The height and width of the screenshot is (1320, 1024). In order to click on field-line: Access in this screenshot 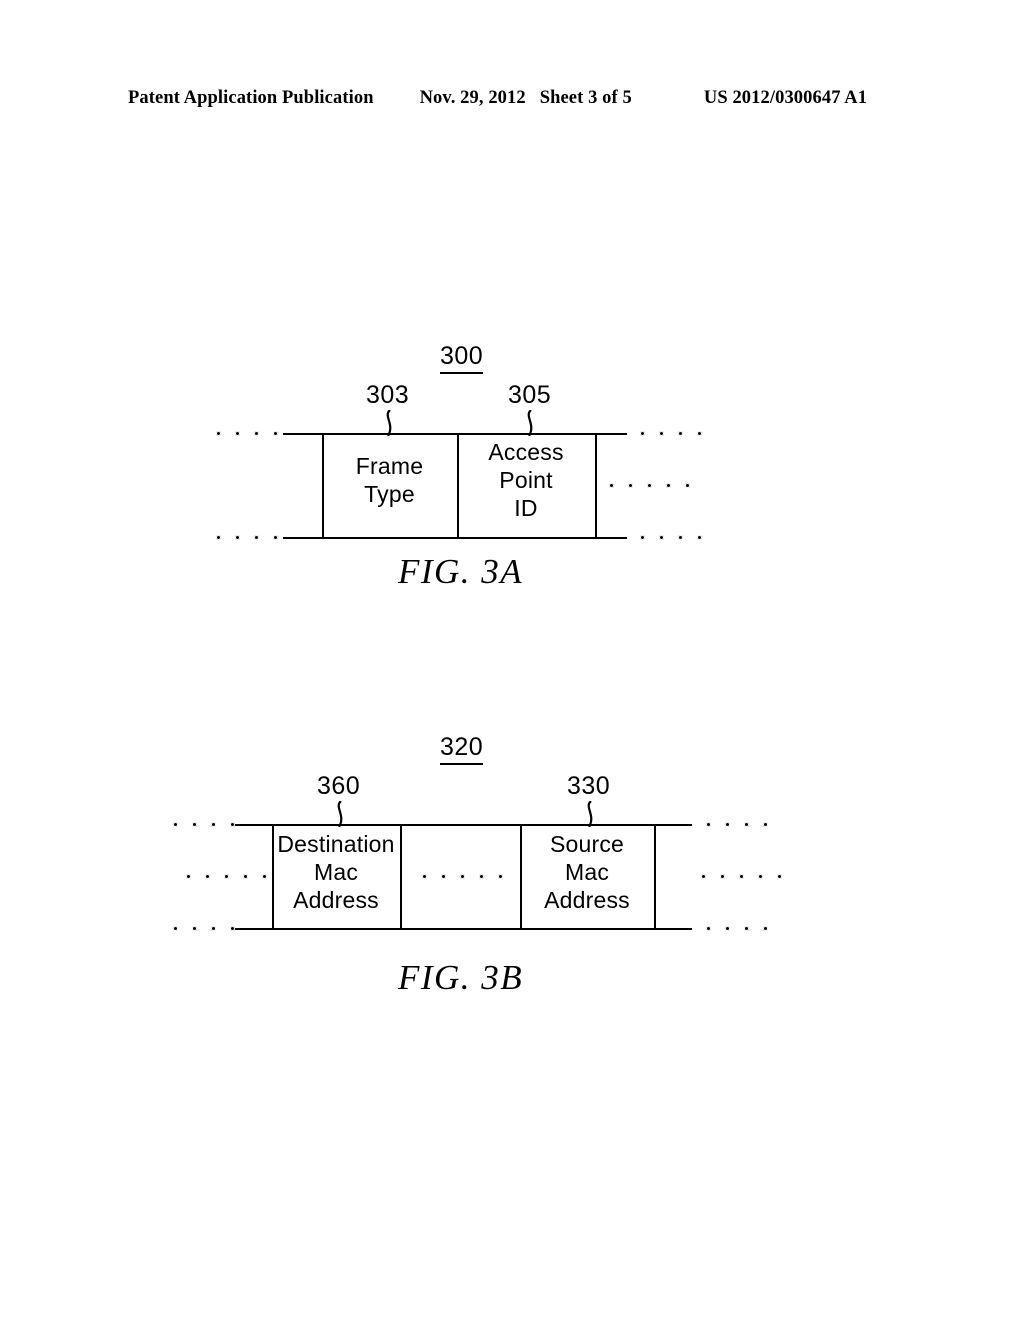, I will do `click(526, 452)`.